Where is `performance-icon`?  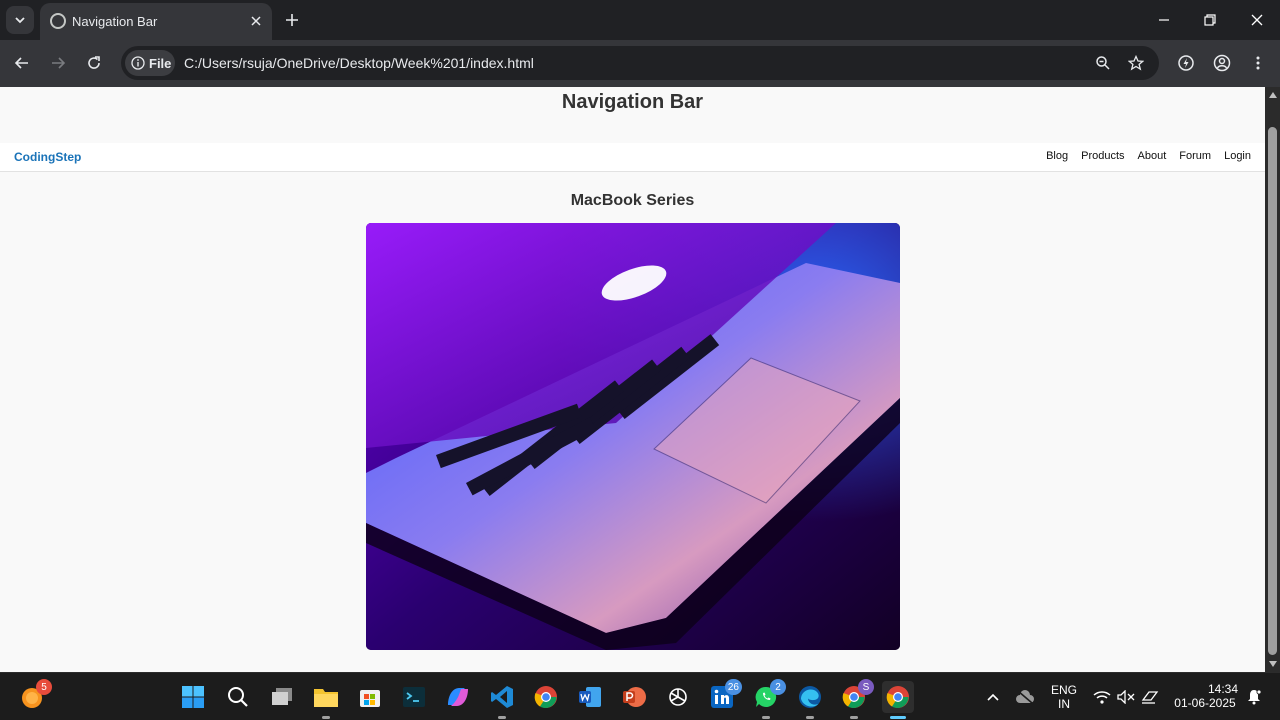 performance-icon is located at coordinates (1186, 63).